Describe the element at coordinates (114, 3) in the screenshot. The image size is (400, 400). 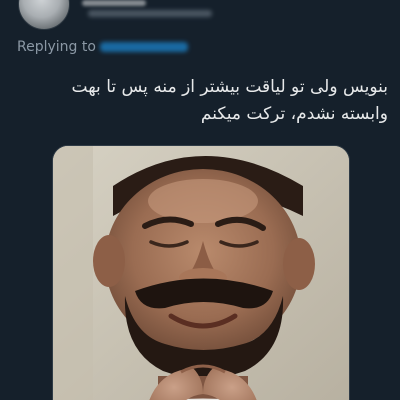
I see `author-name-redacted` at that location.